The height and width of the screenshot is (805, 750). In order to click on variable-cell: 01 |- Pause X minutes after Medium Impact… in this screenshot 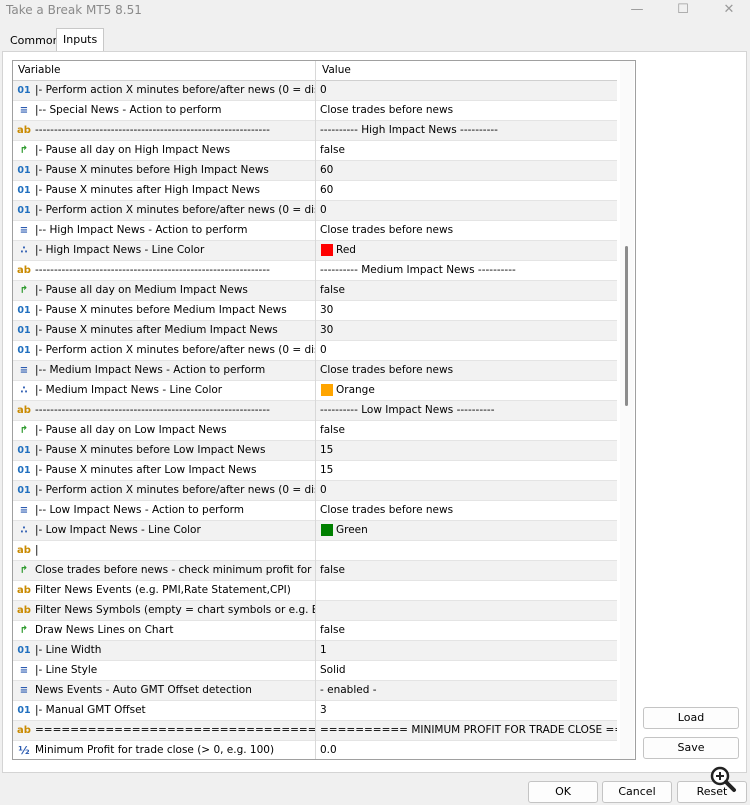, I will do `click(164, 331)`.